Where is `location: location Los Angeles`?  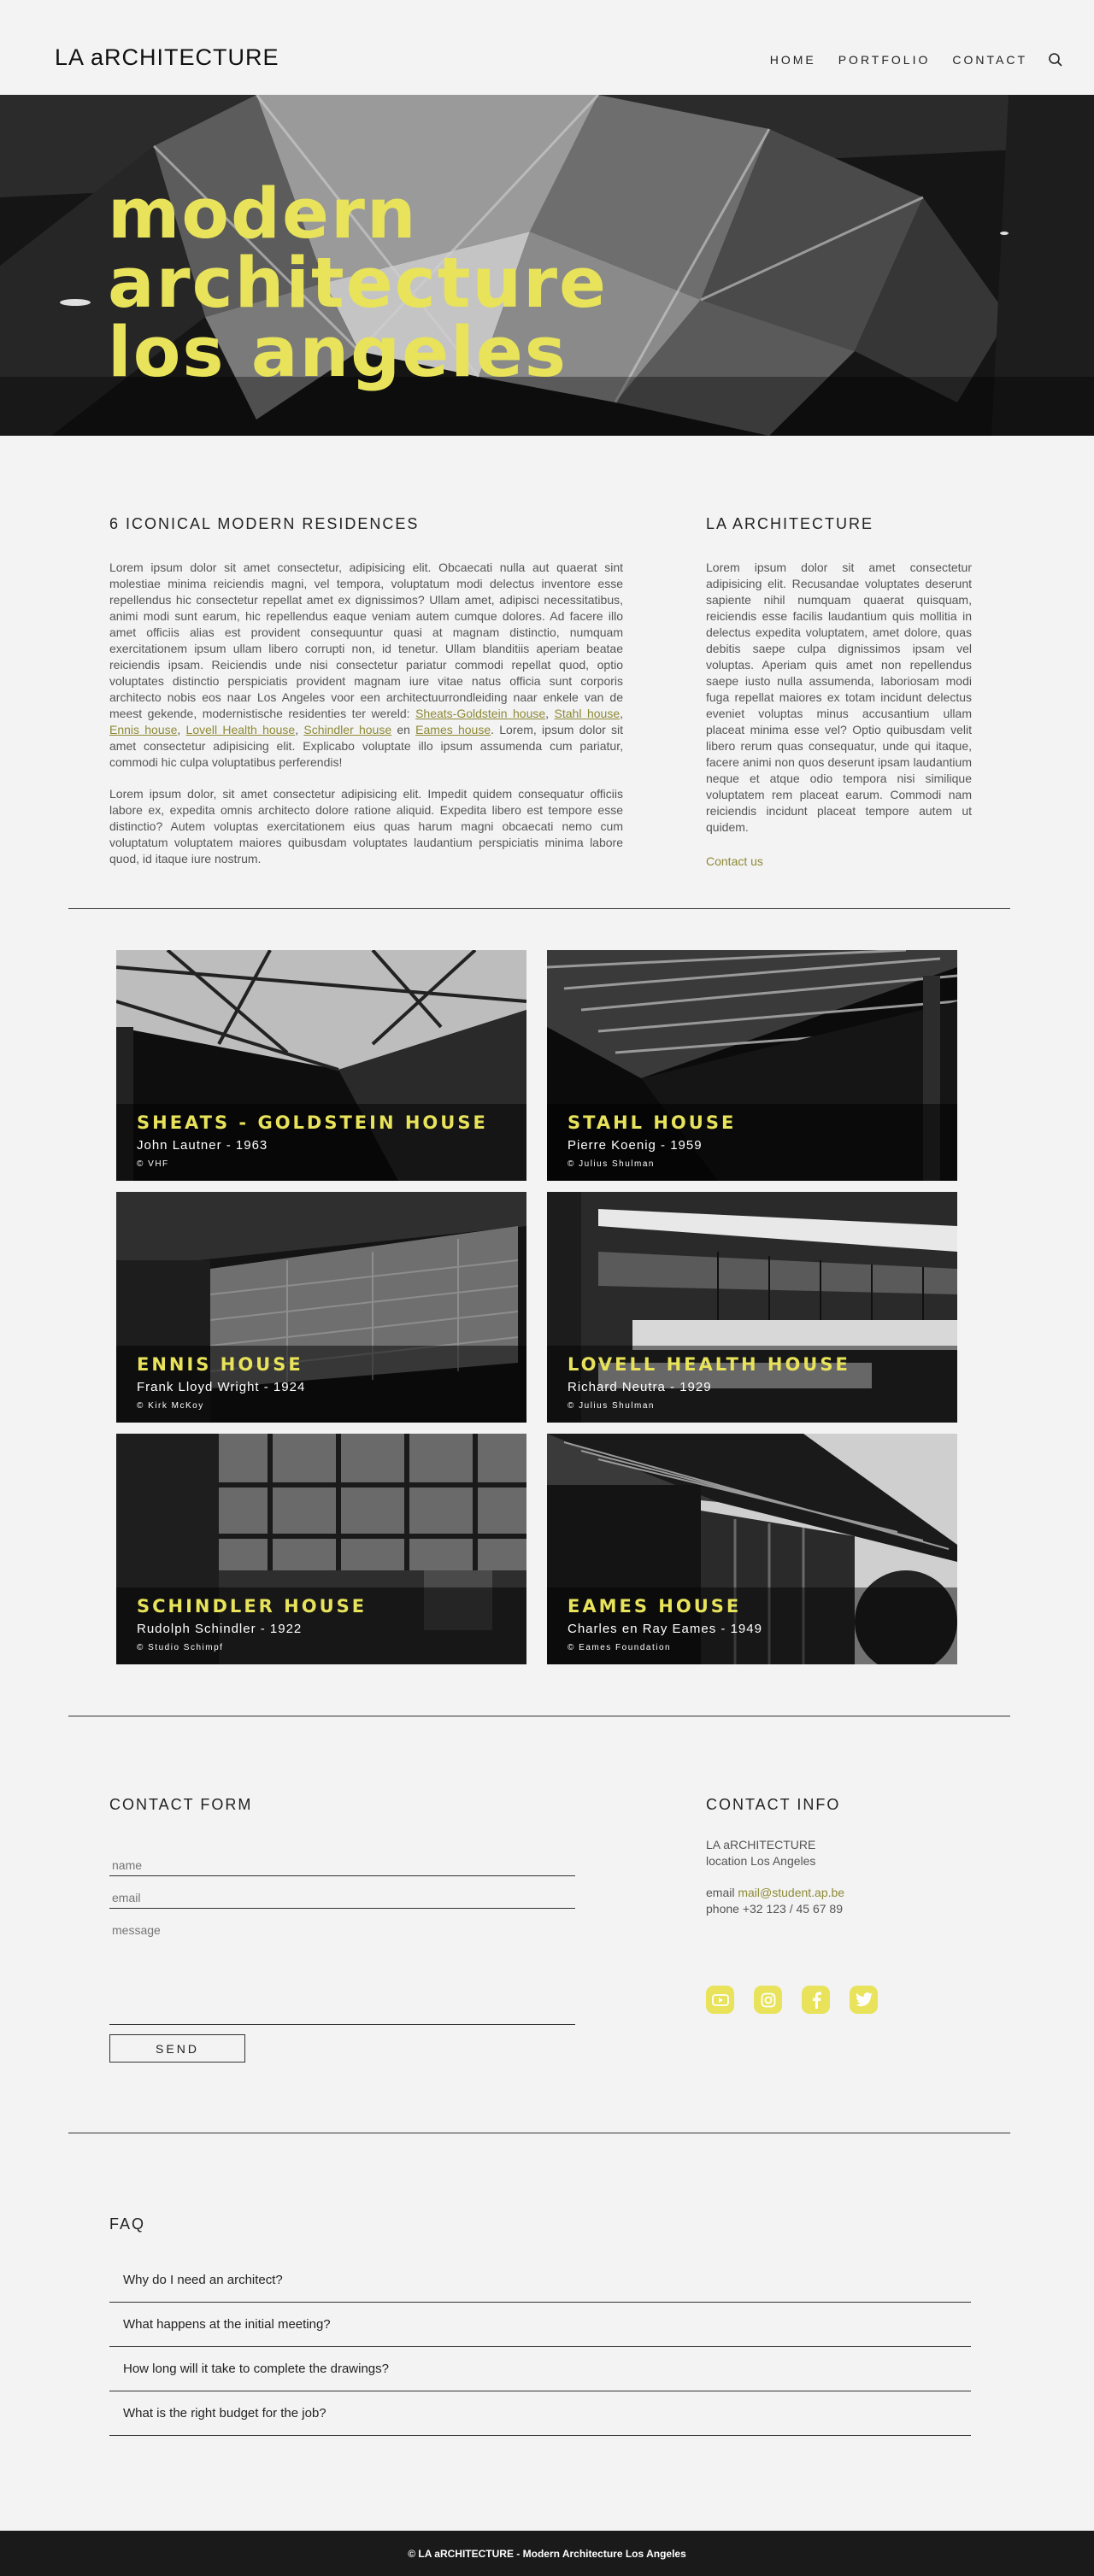
location: location Los Angeles is located at coordinates (761, 1861).